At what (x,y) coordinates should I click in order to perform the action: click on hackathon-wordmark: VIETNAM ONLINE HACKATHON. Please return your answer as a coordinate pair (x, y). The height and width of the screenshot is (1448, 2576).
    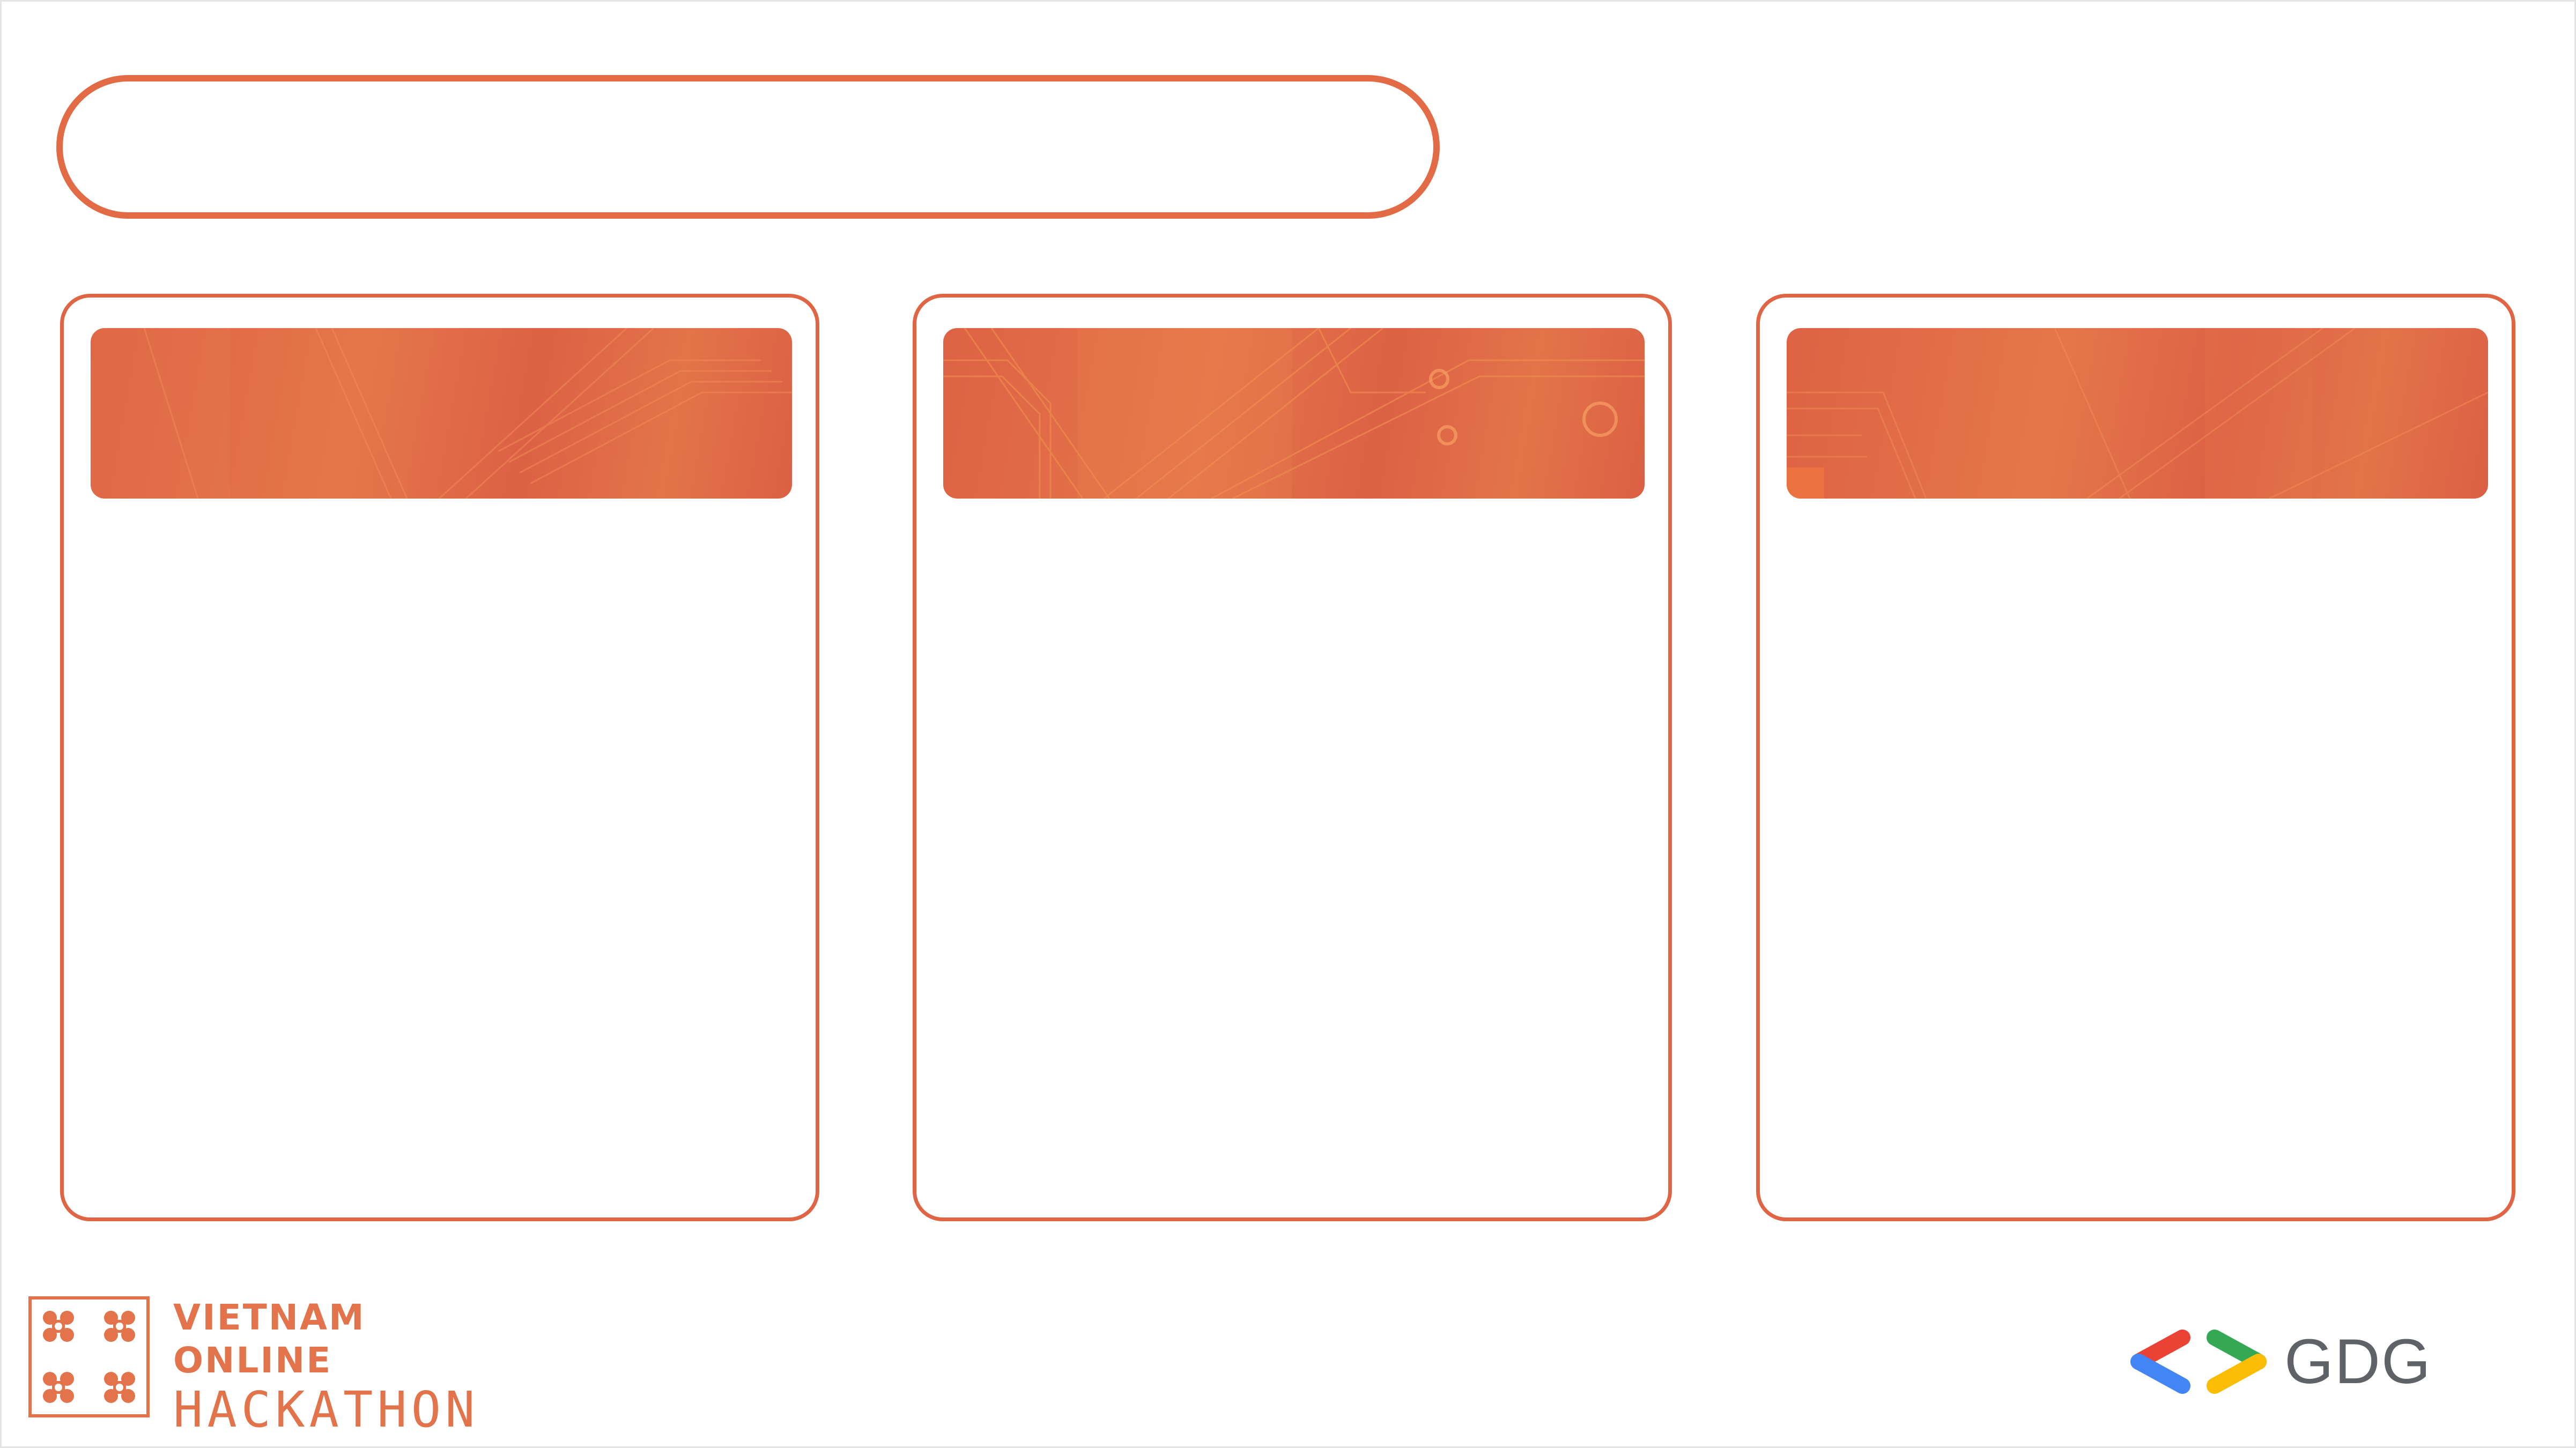
    Looking at the image, I should click on (326, 1366).